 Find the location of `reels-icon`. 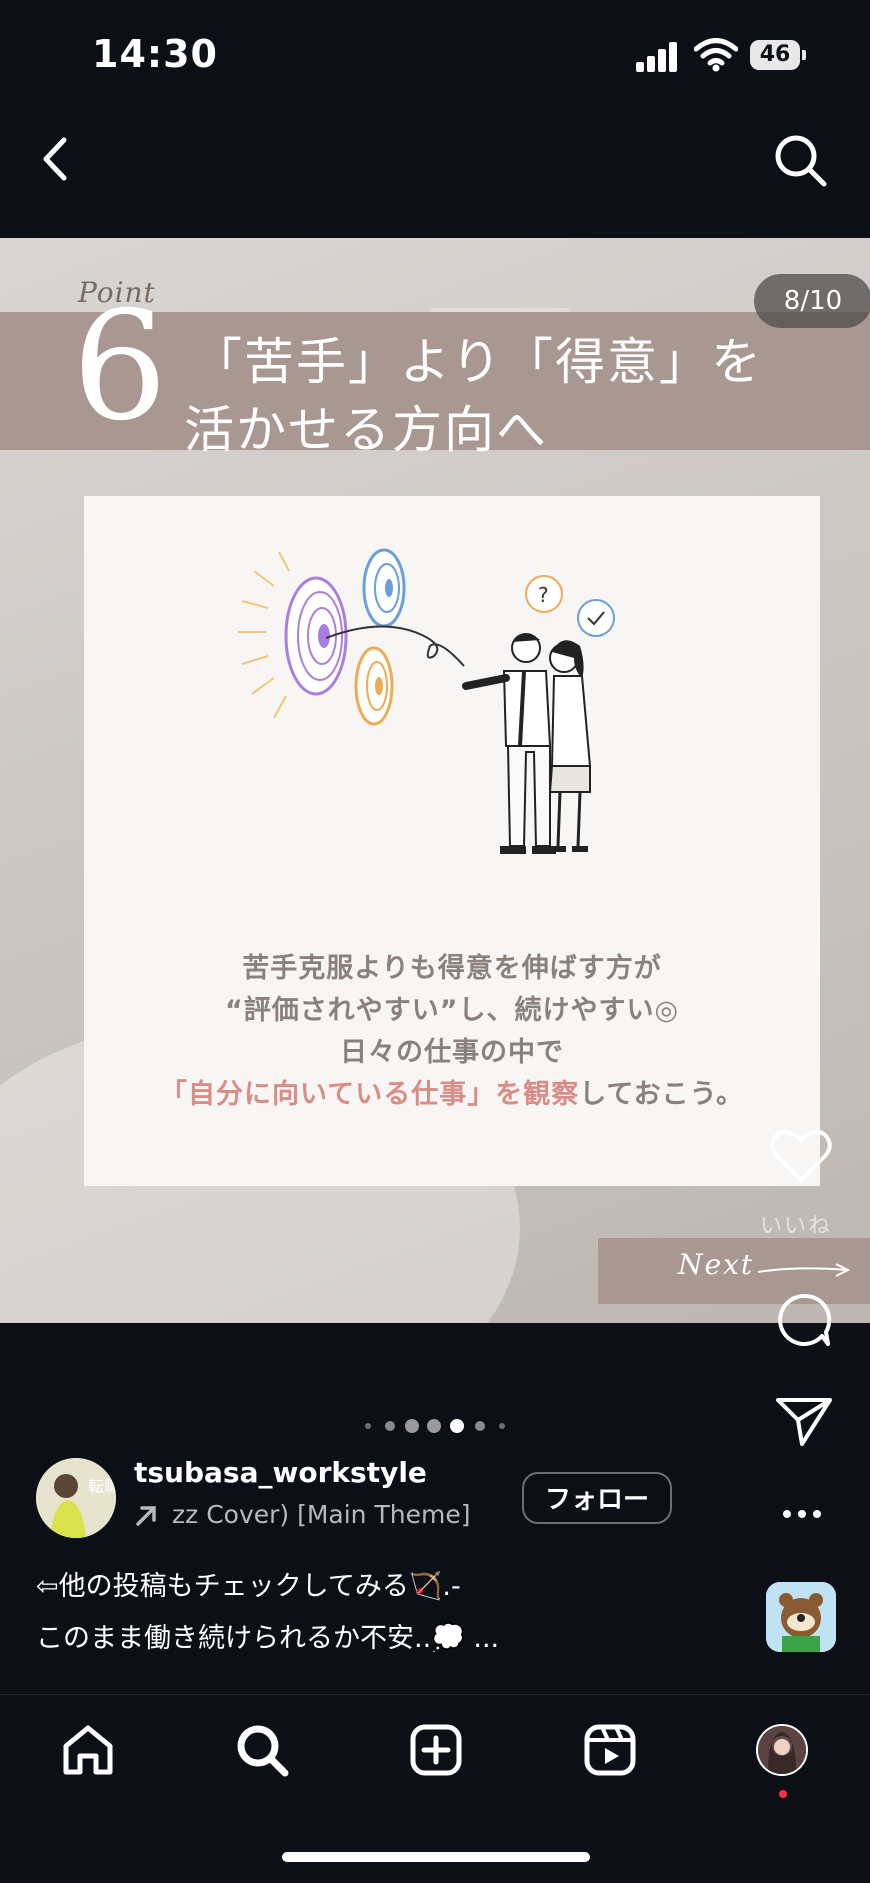

reels-icon is located at coordinates (610, 1750).